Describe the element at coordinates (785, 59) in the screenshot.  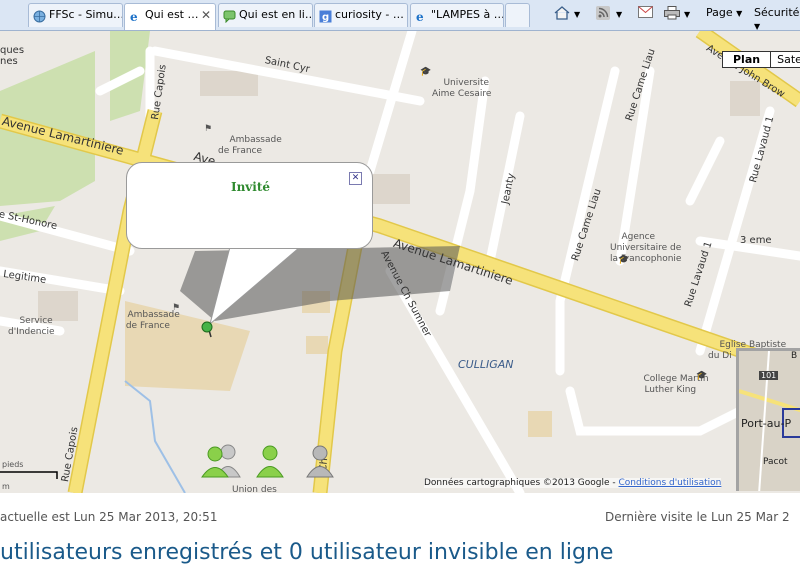
I see `map-type-satellite-button: Sate` at that location.